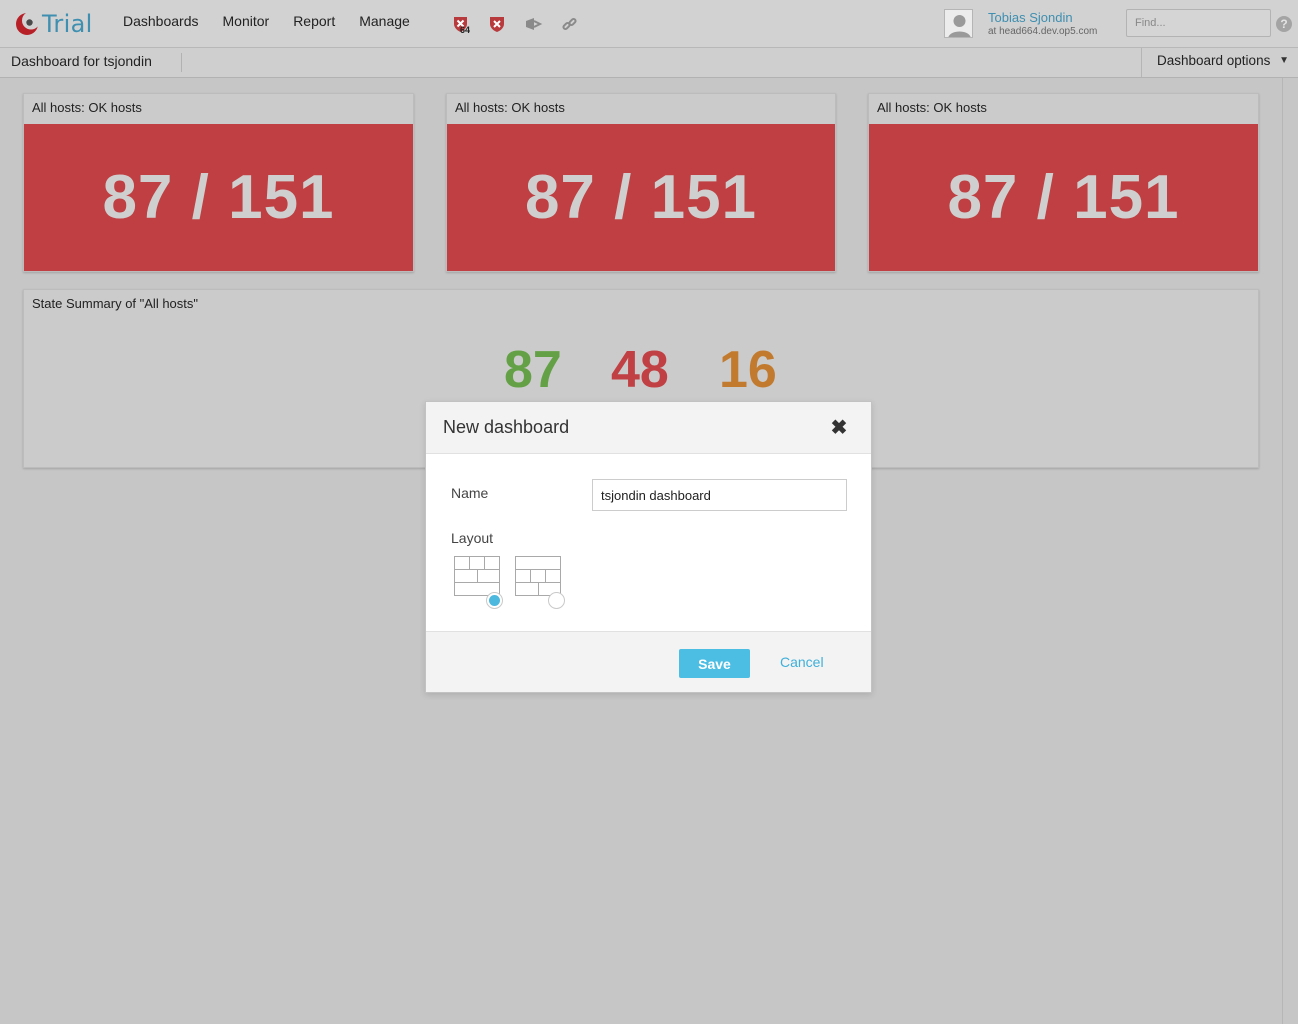  I want to click on divider, so click(181, 62).